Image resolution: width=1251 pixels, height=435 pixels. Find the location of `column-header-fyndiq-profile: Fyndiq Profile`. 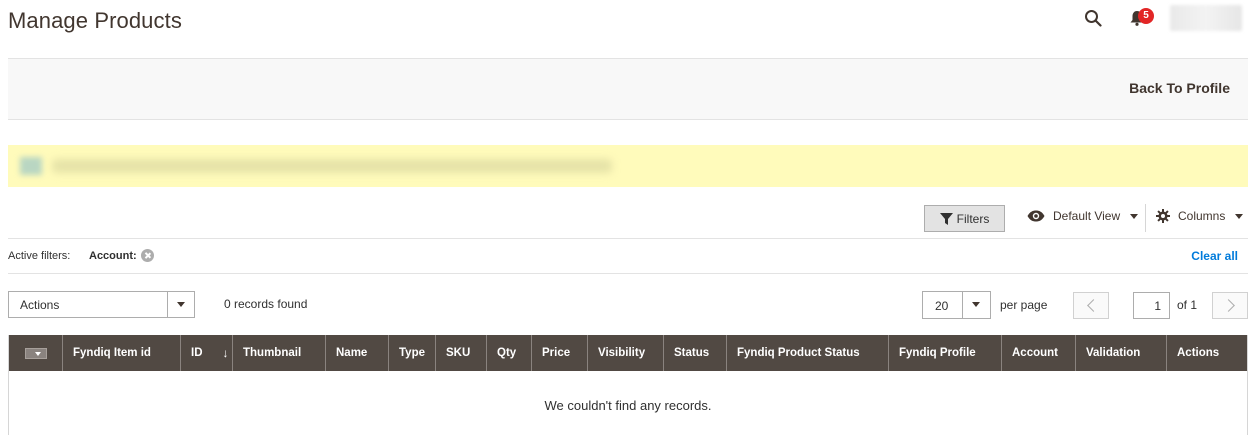

column-header-fyndiq-profile: Fyndiq Profile is located at coordinates (945, 353).